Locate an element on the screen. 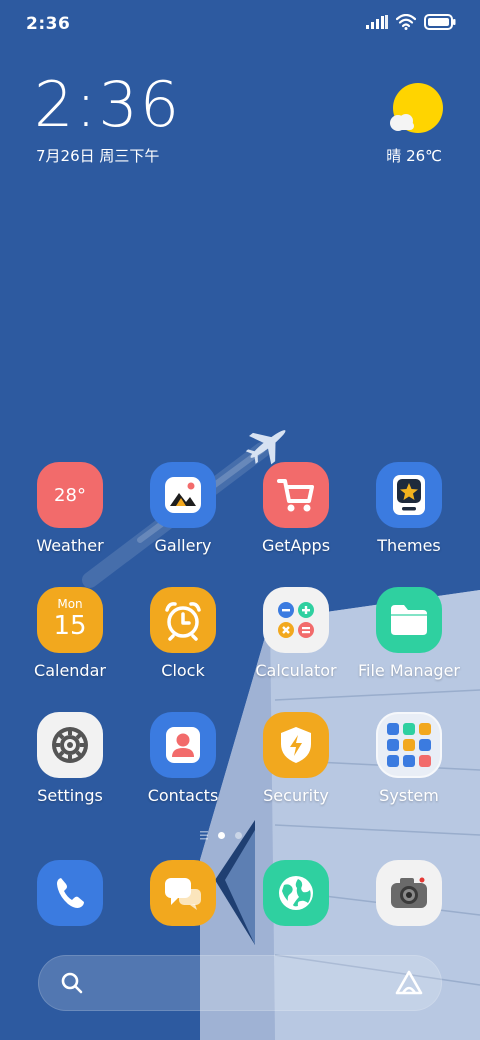 The image size is (480, 1040). status-bar: 2:36 is located at coordinates (240, 25).